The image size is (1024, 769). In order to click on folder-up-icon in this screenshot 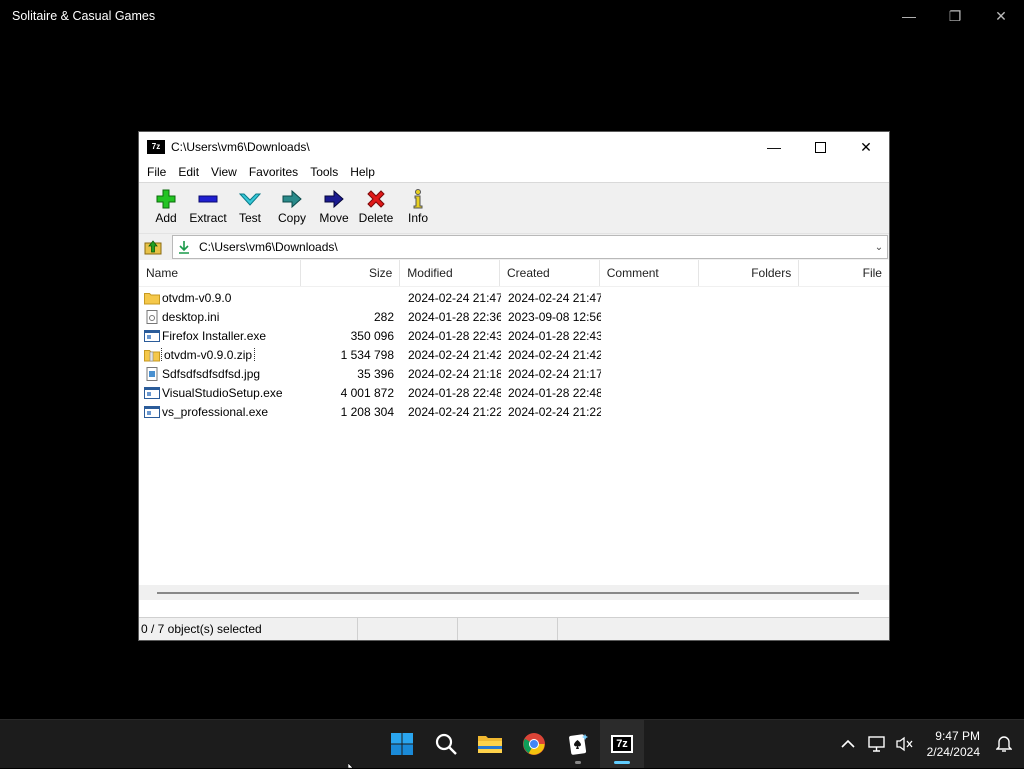, I will do `click(153, 247)`.